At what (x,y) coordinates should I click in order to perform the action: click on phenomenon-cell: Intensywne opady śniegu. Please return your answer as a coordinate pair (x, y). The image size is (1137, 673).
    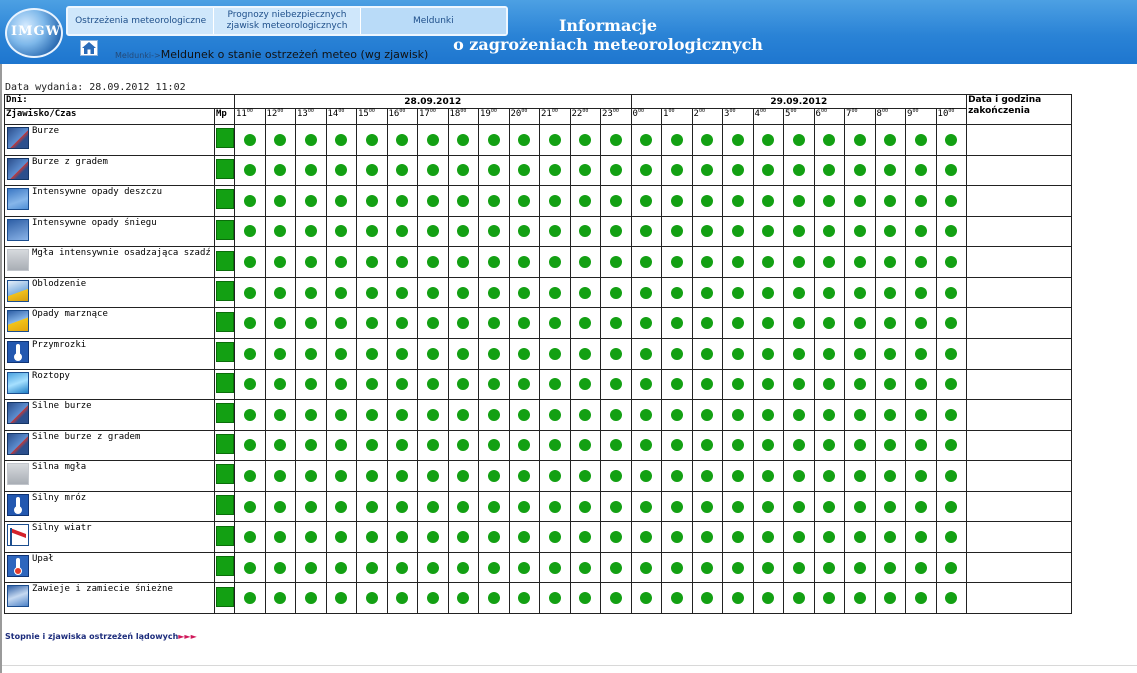
    Looking at the image, I should click on (109, 231).